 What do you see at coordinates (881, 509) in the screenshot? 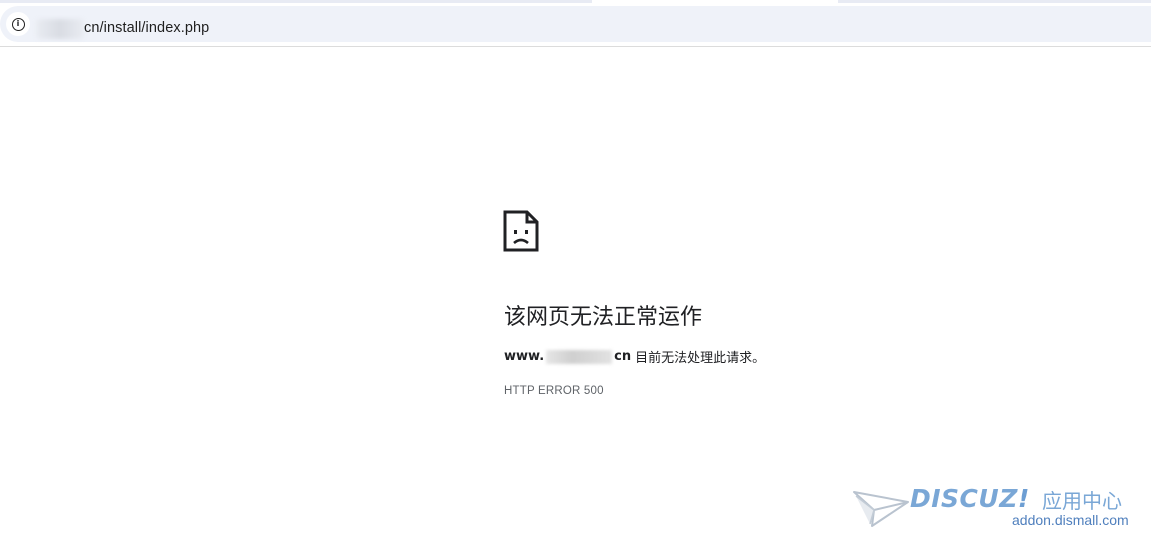
I see `paper-plane-icon` at bounding box center [881, 509].